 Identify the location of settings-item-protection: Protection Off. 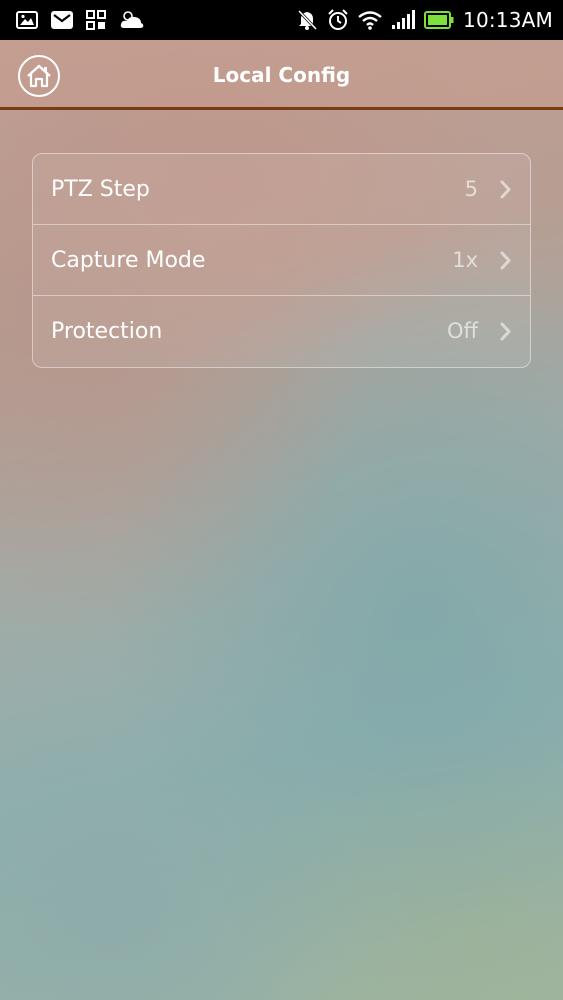
(281, 331).